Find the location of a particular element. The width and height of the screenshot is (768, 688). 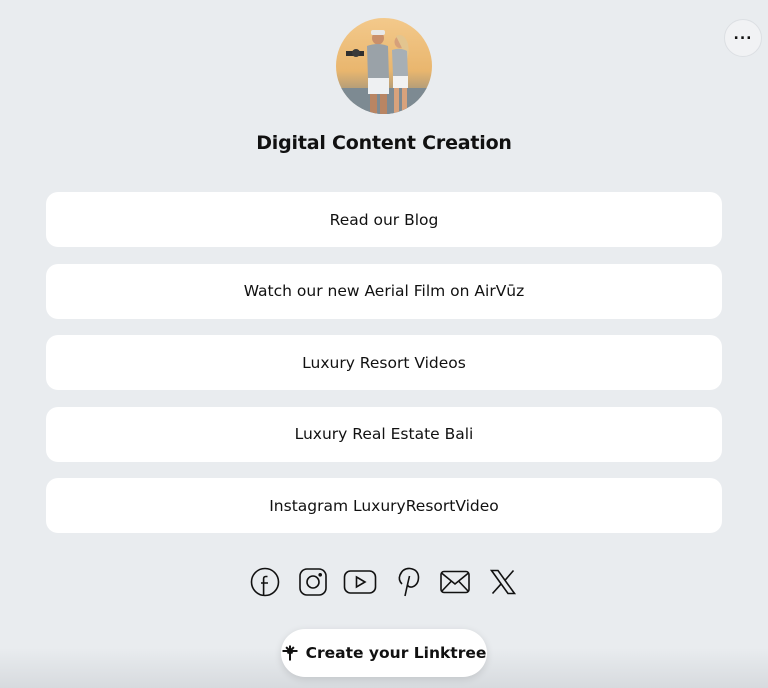

link-button: Watch our new Aerial Film on AirVūz is located at coordinates (384, 291).